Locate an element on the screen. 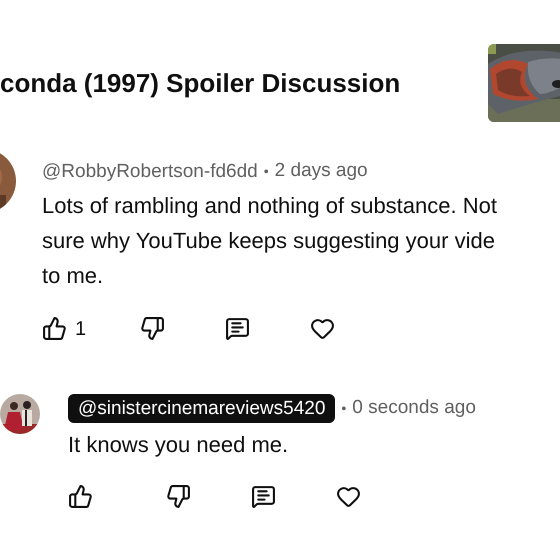 The width and height of the screenshot is (560, 560). like-button: 1 is located at coordinates (64, 329).